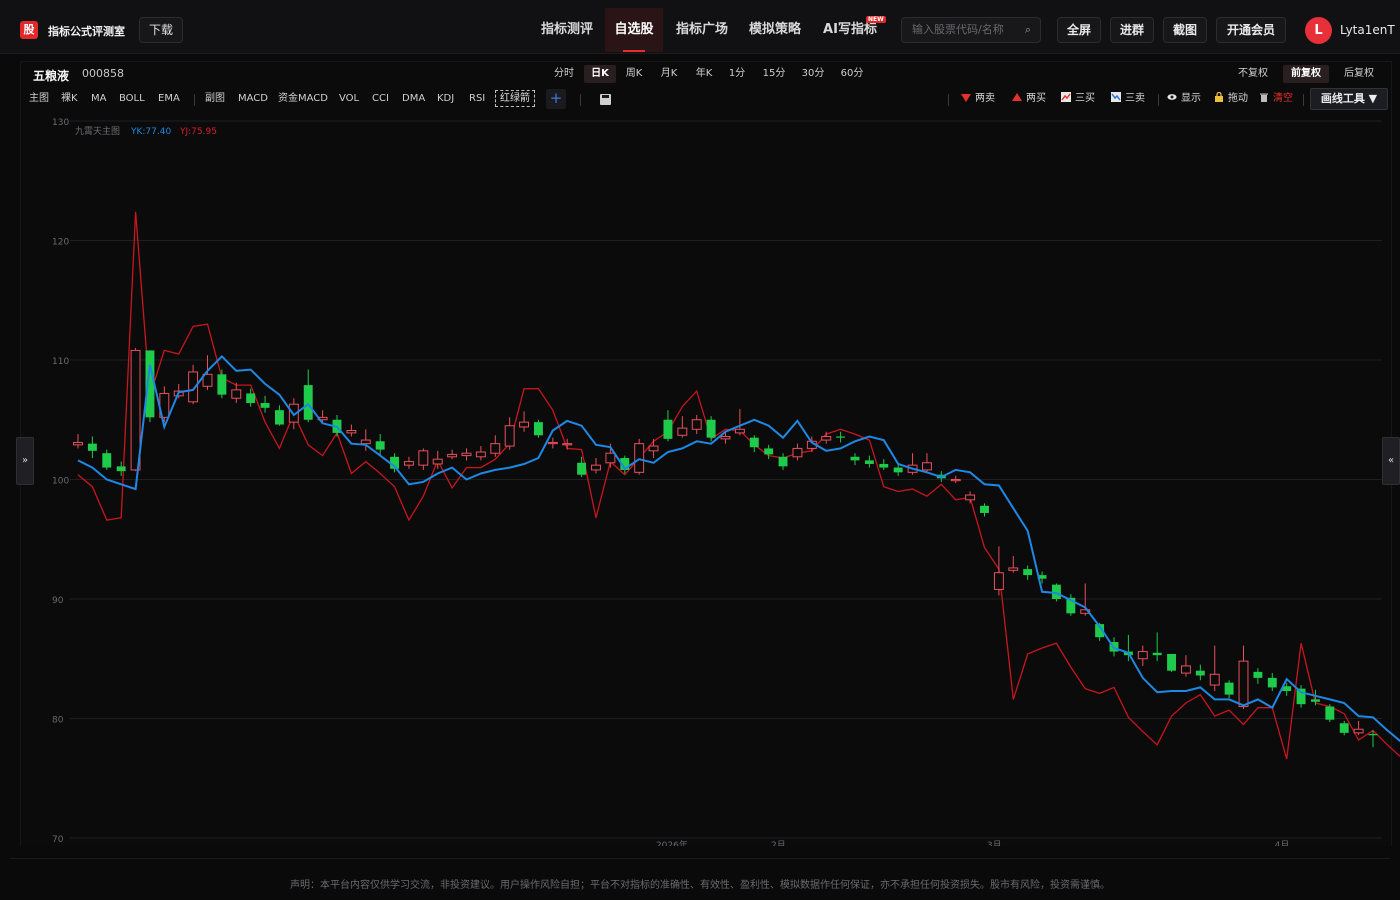 The width and height of the screenshot is (1400, 900). I want to click on y-tick-label: 100, so click(60, 482).